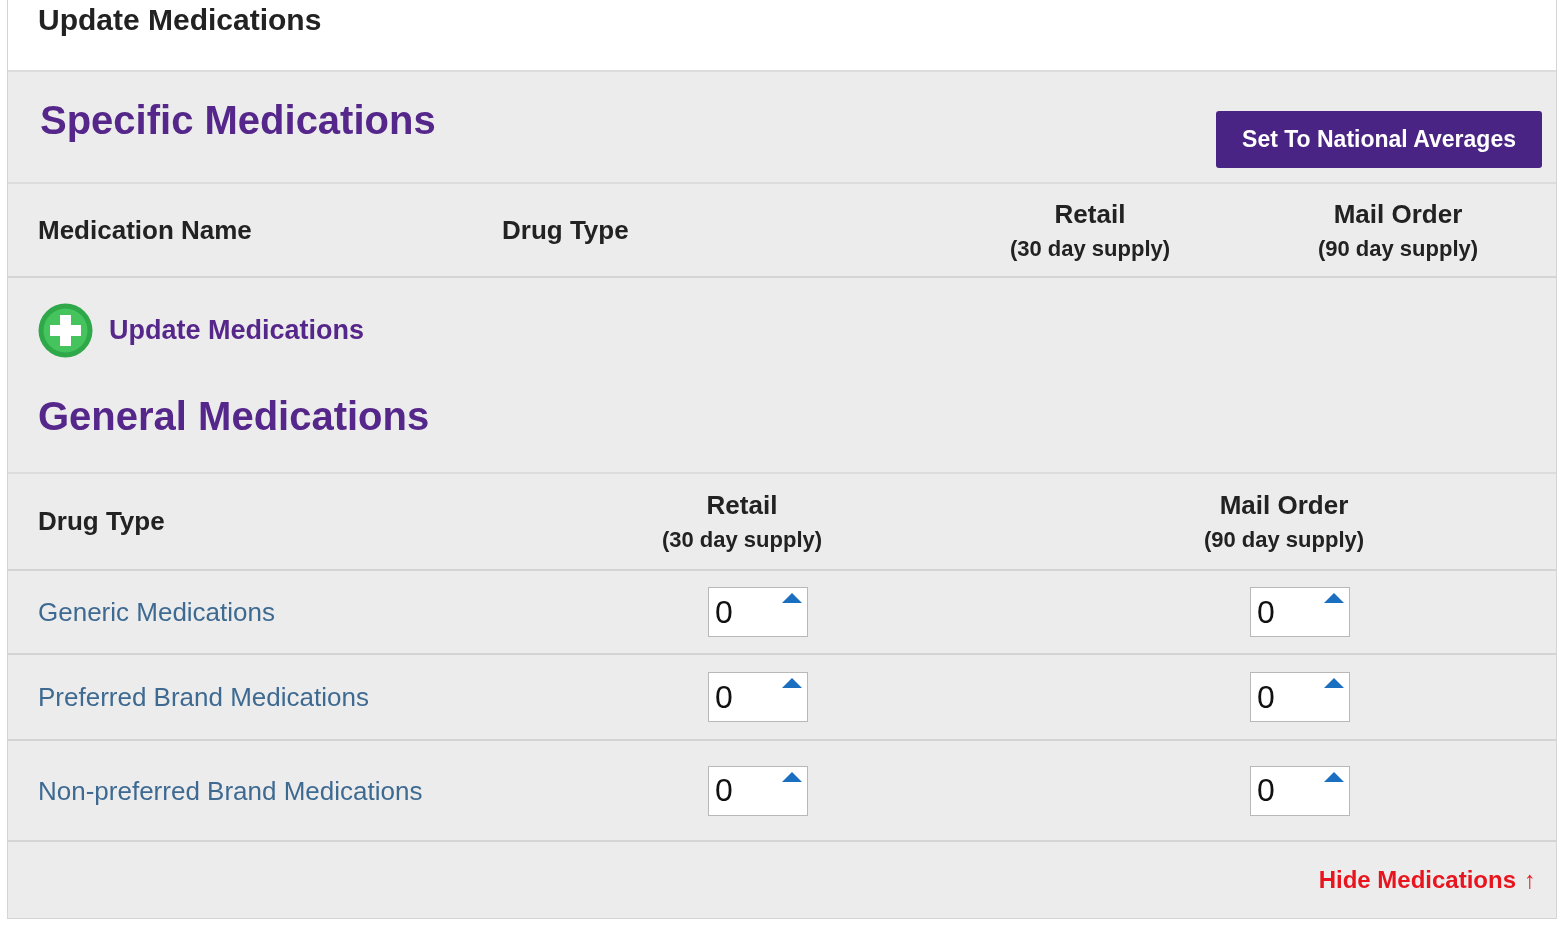  Describe the element at coordinates (180, 20) in the screenshot. I see `page-title: Update Medications` at that location.